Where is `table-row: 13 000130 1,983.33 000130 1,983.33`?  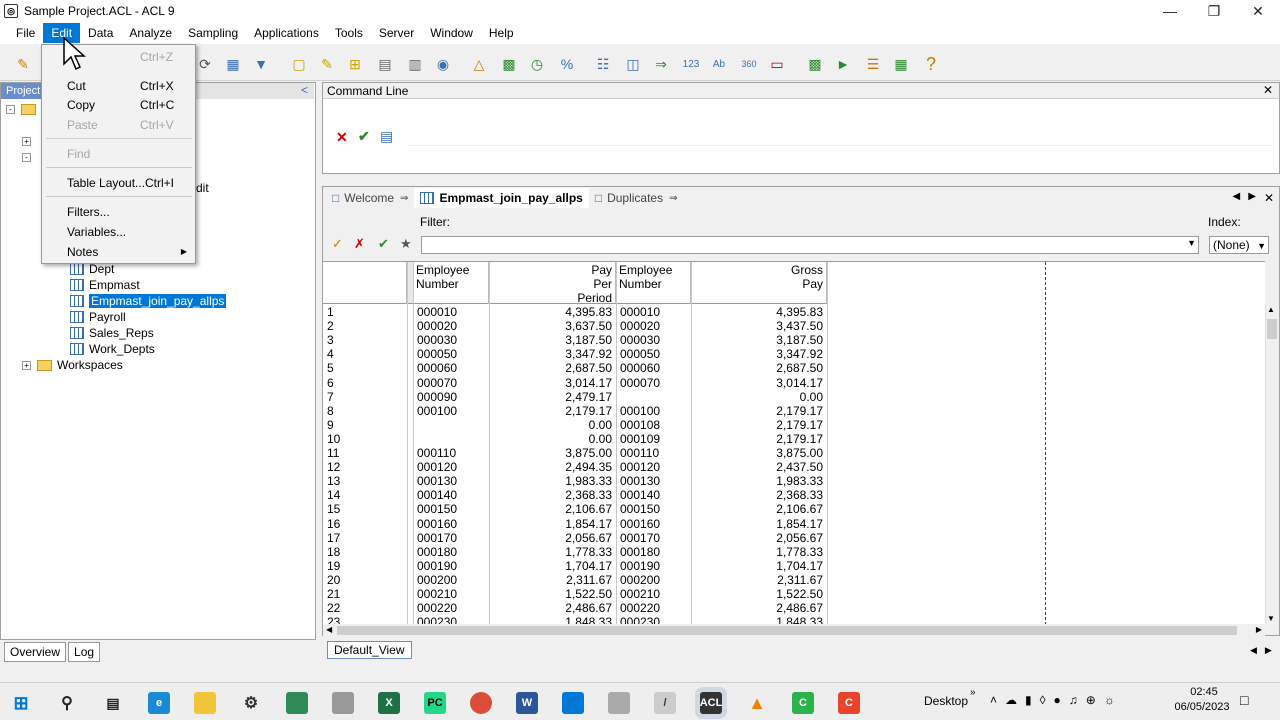
table-row: 13 000130 1,983.33 000130 1,983.33 is located at coordinates (794, 481).